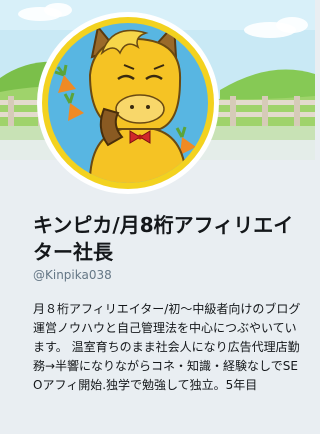 This screenshot has height=434, width=320. What do you see at coordinates (72, 275) in the screenshot?
I see `username-handle: @Kinpika038` at bounding box center [72, 275].